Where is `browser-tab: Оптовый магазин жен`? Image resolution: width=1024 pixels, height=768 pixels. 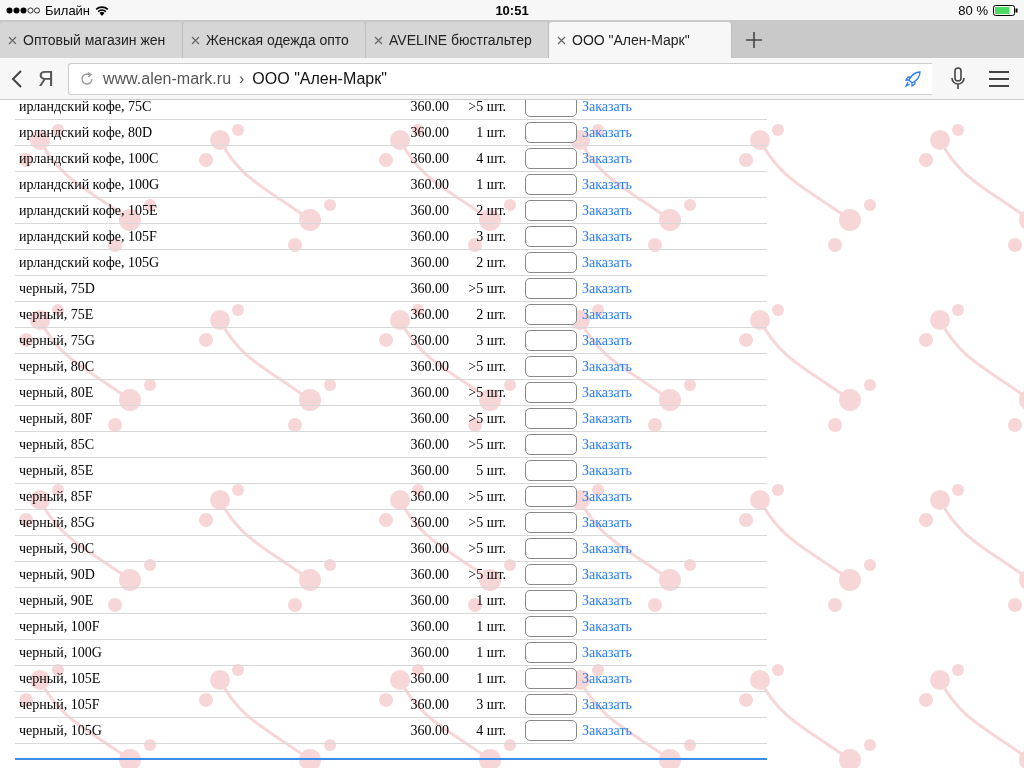
browser-tab: Оптовый магазин жен is located at coordinates (91, 40).